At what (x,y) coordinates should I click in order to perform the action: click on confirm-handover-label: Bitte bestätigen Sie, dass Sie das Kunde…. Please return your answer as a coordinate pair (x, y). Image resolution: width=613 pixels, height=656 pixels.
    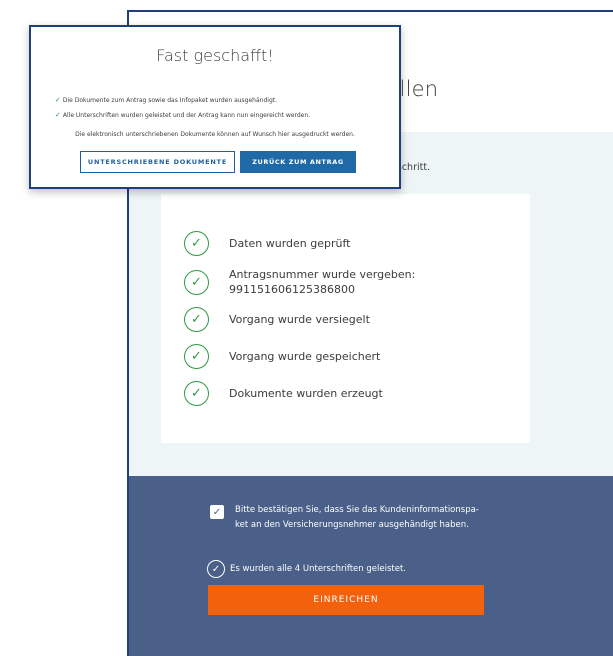
    Looking at the image, I should click on (357, 517).